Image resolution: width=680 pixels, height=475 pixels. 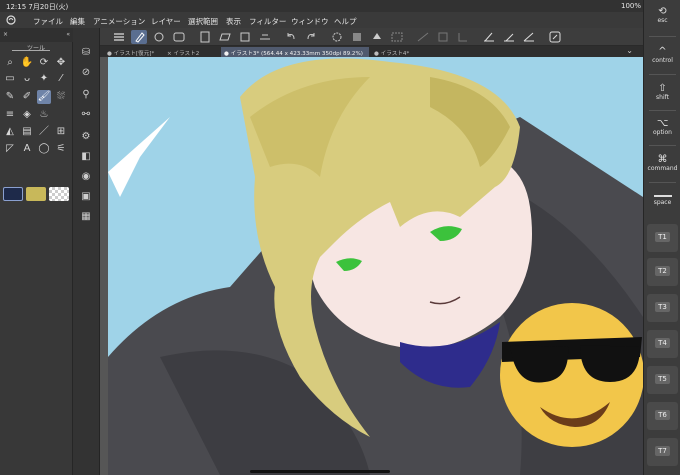 I want to click on lasso-icon: ᴗ, so click(x=27, y=79).